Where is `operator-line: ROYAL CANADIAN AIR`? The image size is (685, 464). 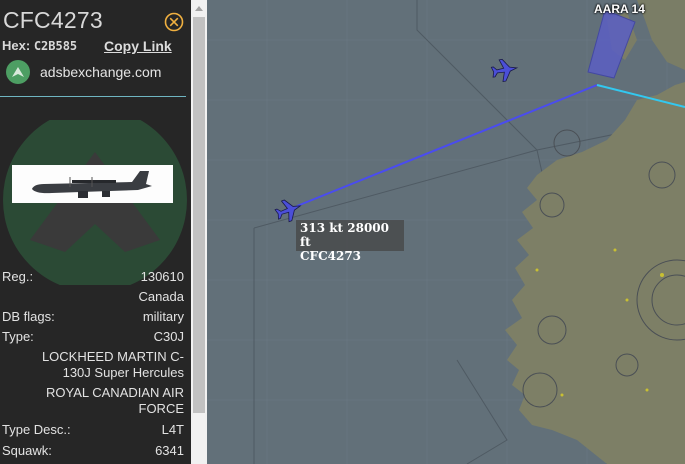
operator-line: ROYAL CANADIAN AIR is located at coordinates (115, 392).